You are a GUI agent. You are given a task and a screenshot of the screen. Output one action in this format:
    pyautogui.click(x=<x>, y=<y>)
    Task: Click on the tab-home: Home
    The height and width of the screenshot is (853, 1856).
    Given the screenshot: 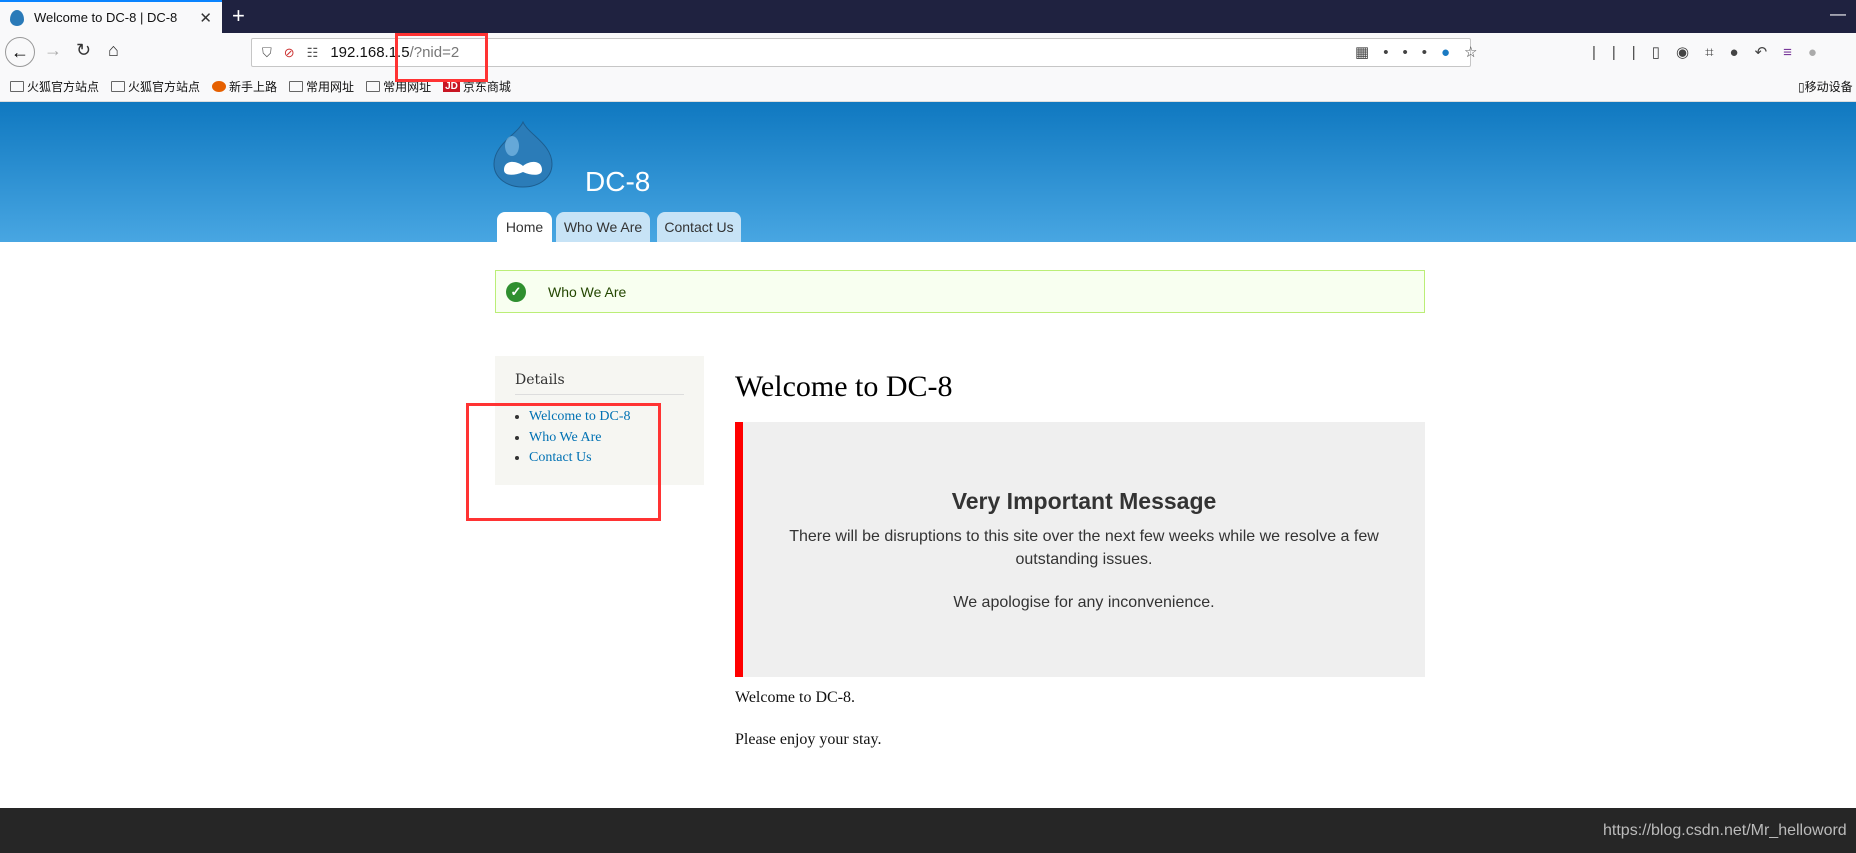 What is the action you would take?
    pyautogui.click(x=524, y=227)
    